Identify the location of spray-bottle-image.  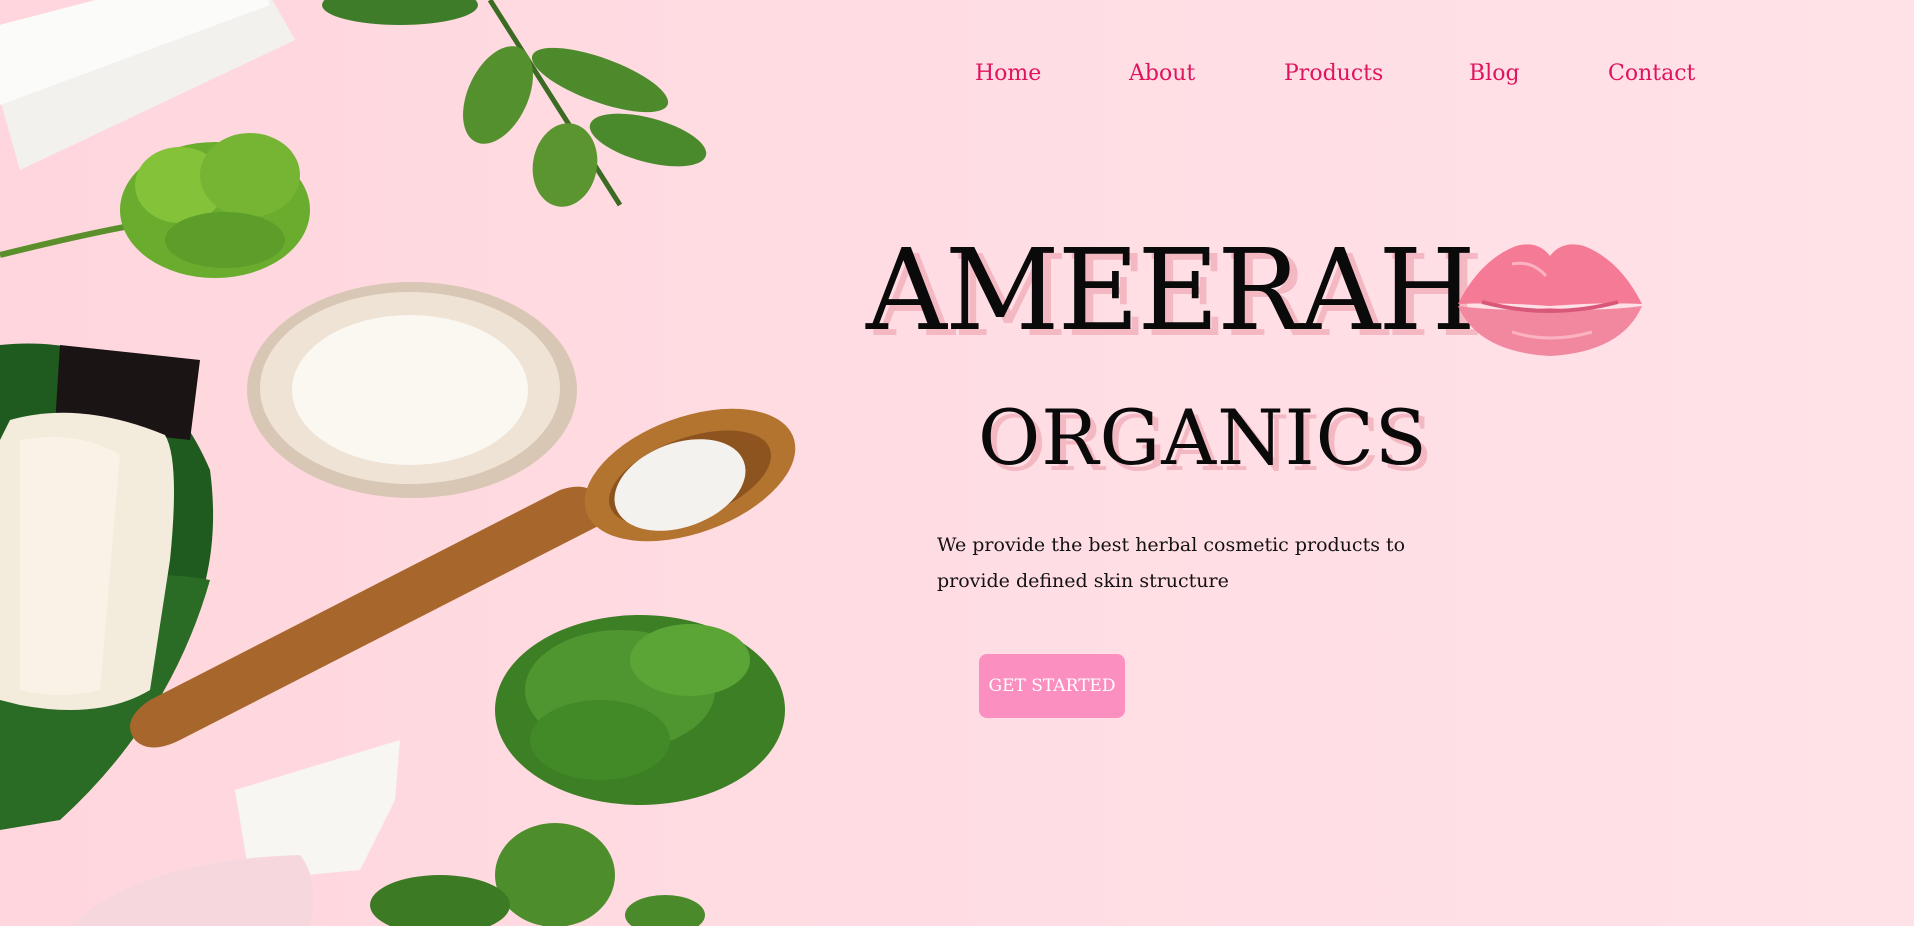
(235, 833).